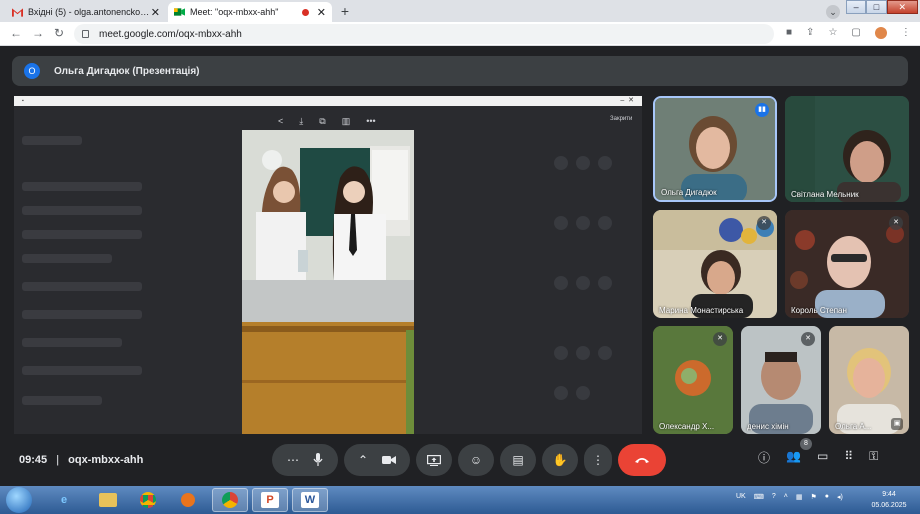  What do you see at coordinates (230, 500) in the screenshot?
I see `chrome-active-icon` at bounding box center [230, 500].